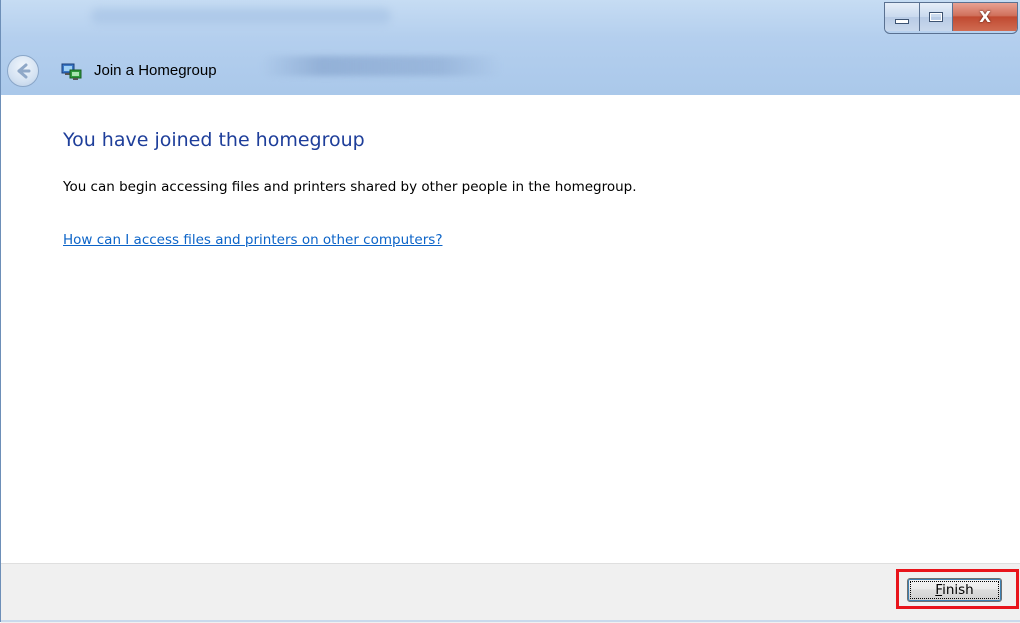 The width and height of the screenshot is (1020, 623). What do you see at coordinates (902, 17) in the screenshot?
I see `minimize-button` at bounding box center [902, 17].